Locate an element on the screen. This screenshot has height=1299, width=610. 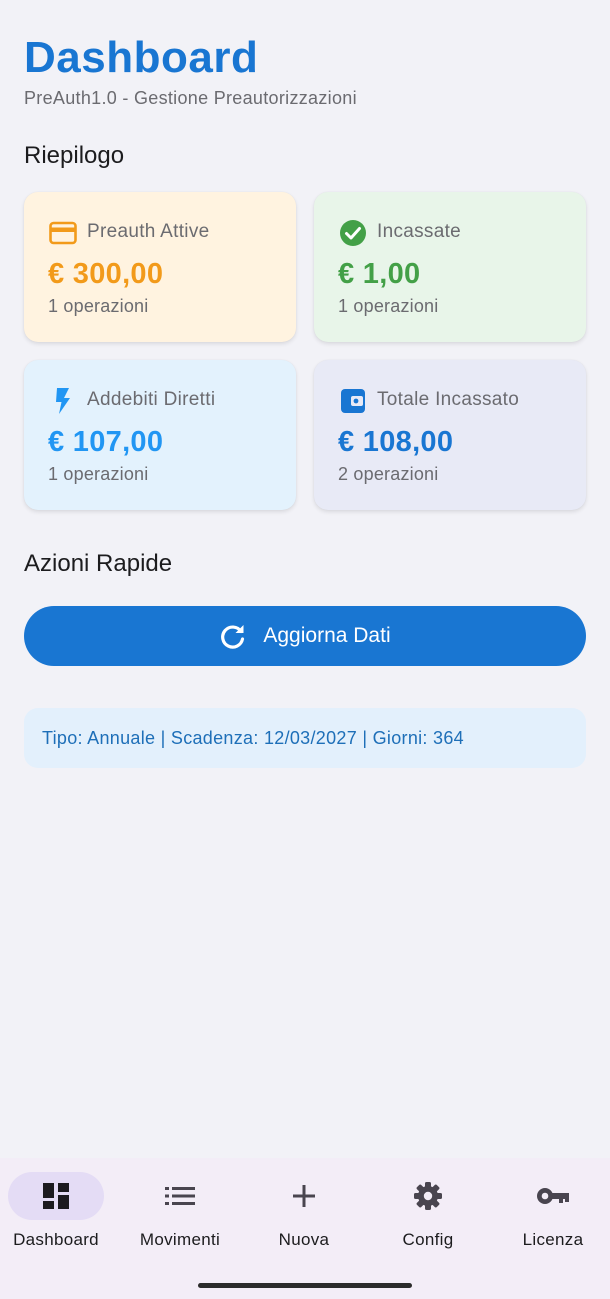
card-amount: € 300,00 is located at coordinates (106, 274).